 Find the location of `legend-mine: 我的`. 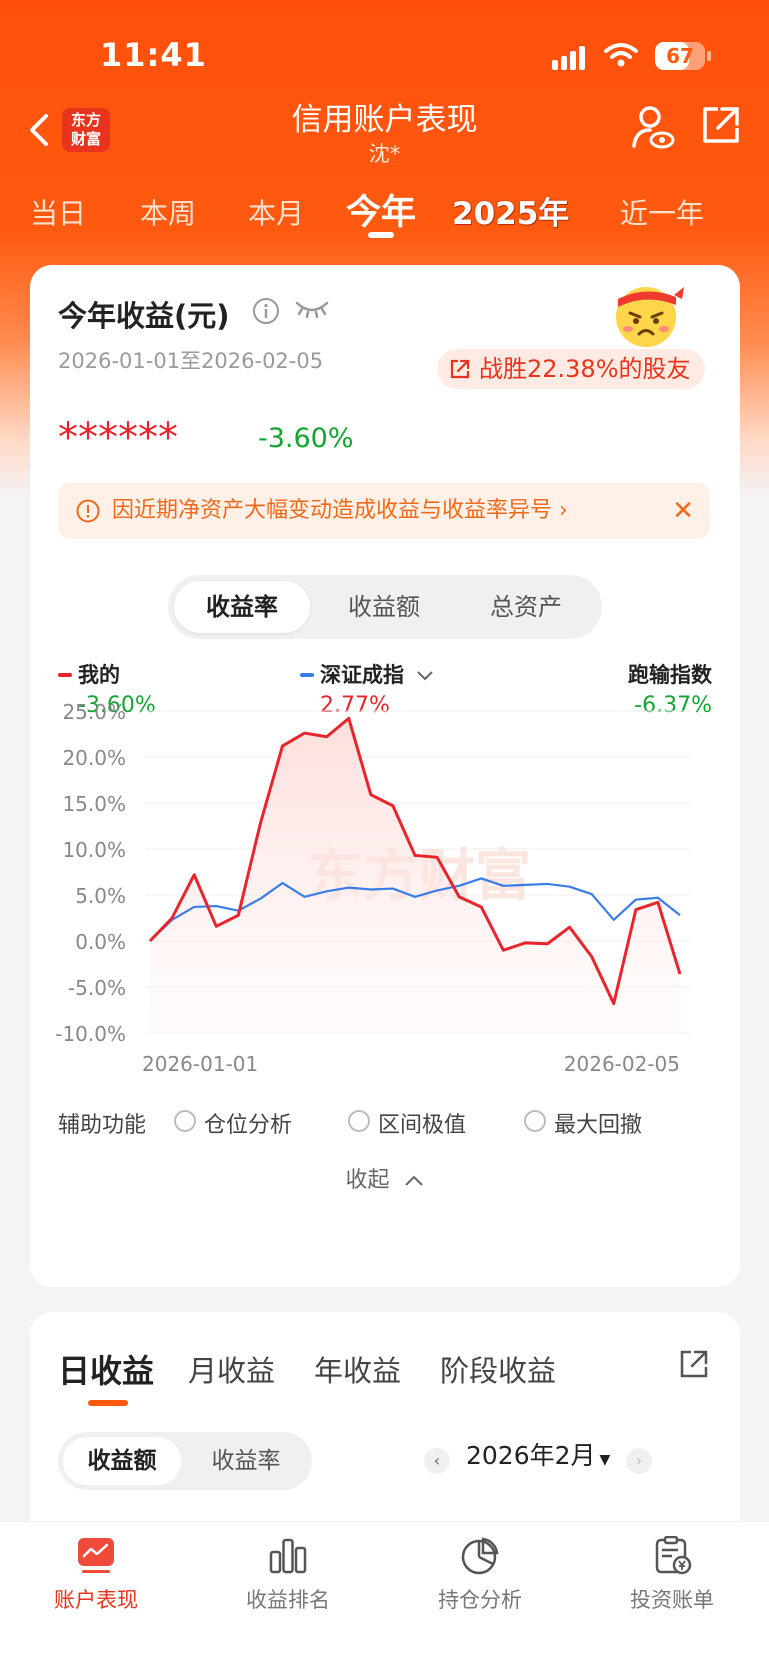

legend-mine: 我的 is located at coordinates (89, 674).